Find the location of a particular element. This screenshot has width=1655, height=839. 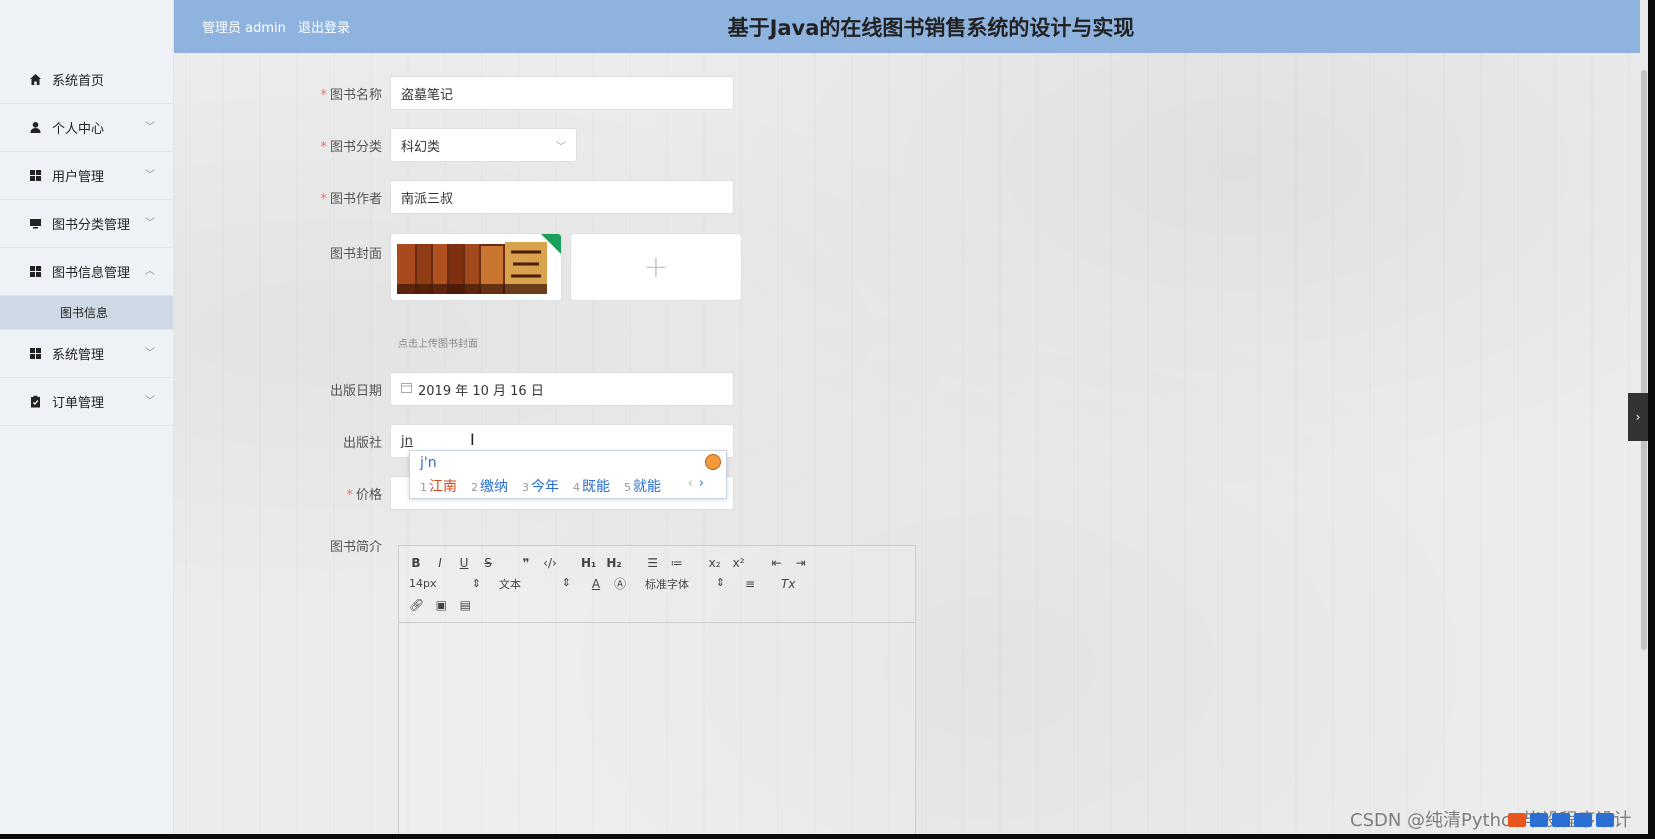

sidebar-item-category-management: 图书分类管理 ﹀ is located at coordinates (86, 224).